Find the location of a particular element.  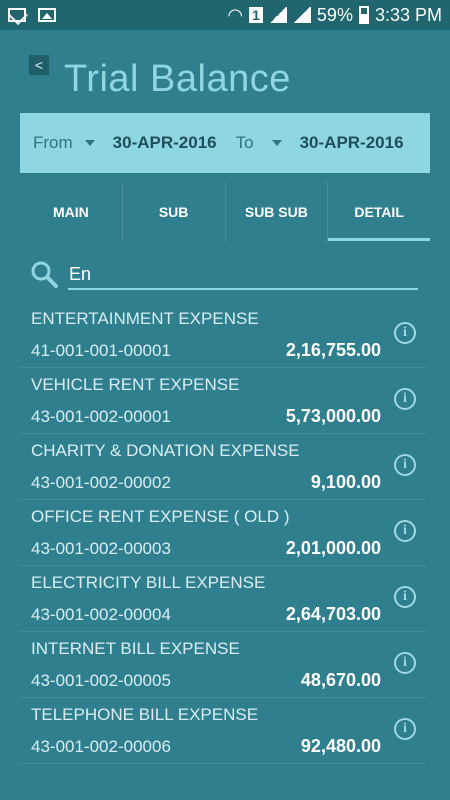

account-code: 41-001-001-00001 is located at coordinates (101, 350).